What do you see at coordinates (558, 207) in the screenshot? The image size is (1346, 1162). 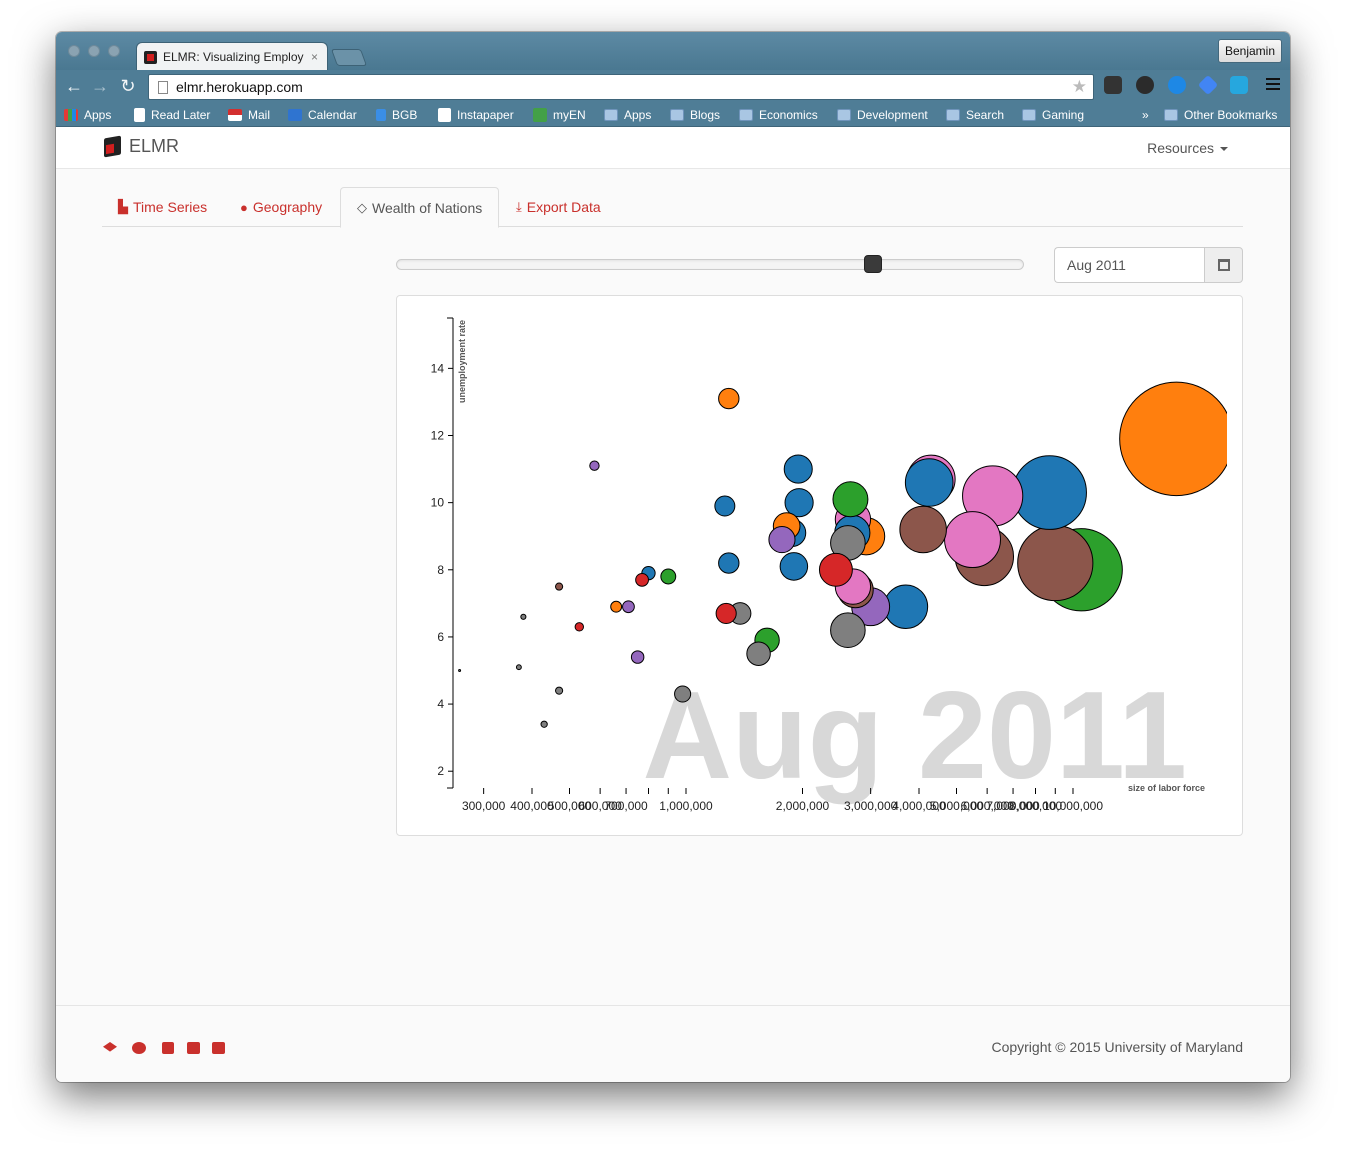 I see `tab-export-data: ⤓ Export Data` at bounding box center [558, 207].